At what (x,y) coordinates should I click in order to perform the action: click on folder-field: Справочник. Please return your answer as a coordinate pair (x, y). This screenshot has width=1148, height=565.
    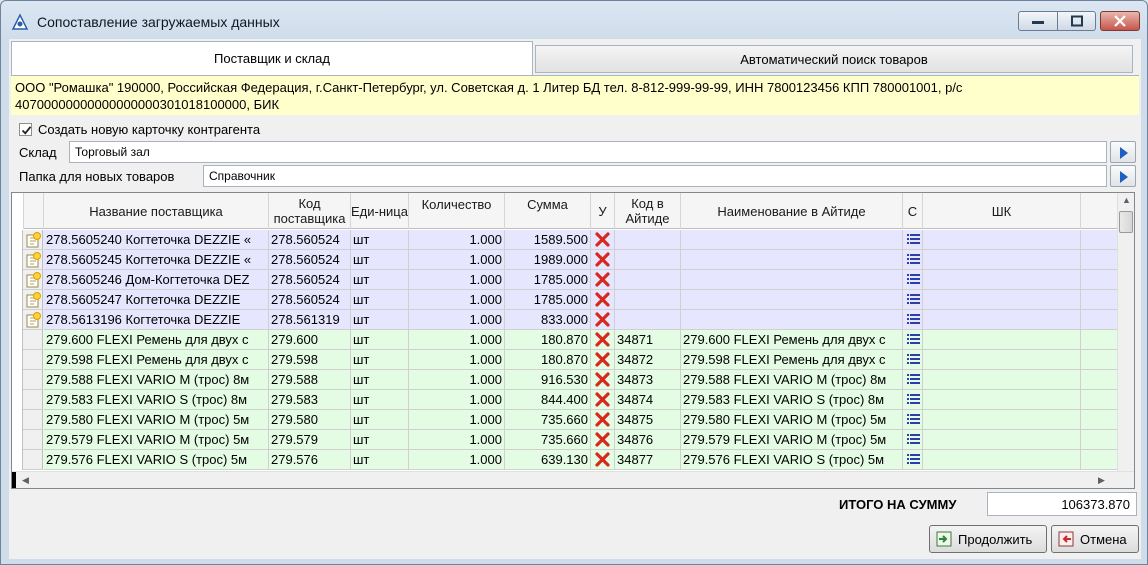
    Looking at the image, I should click on (655, 176).